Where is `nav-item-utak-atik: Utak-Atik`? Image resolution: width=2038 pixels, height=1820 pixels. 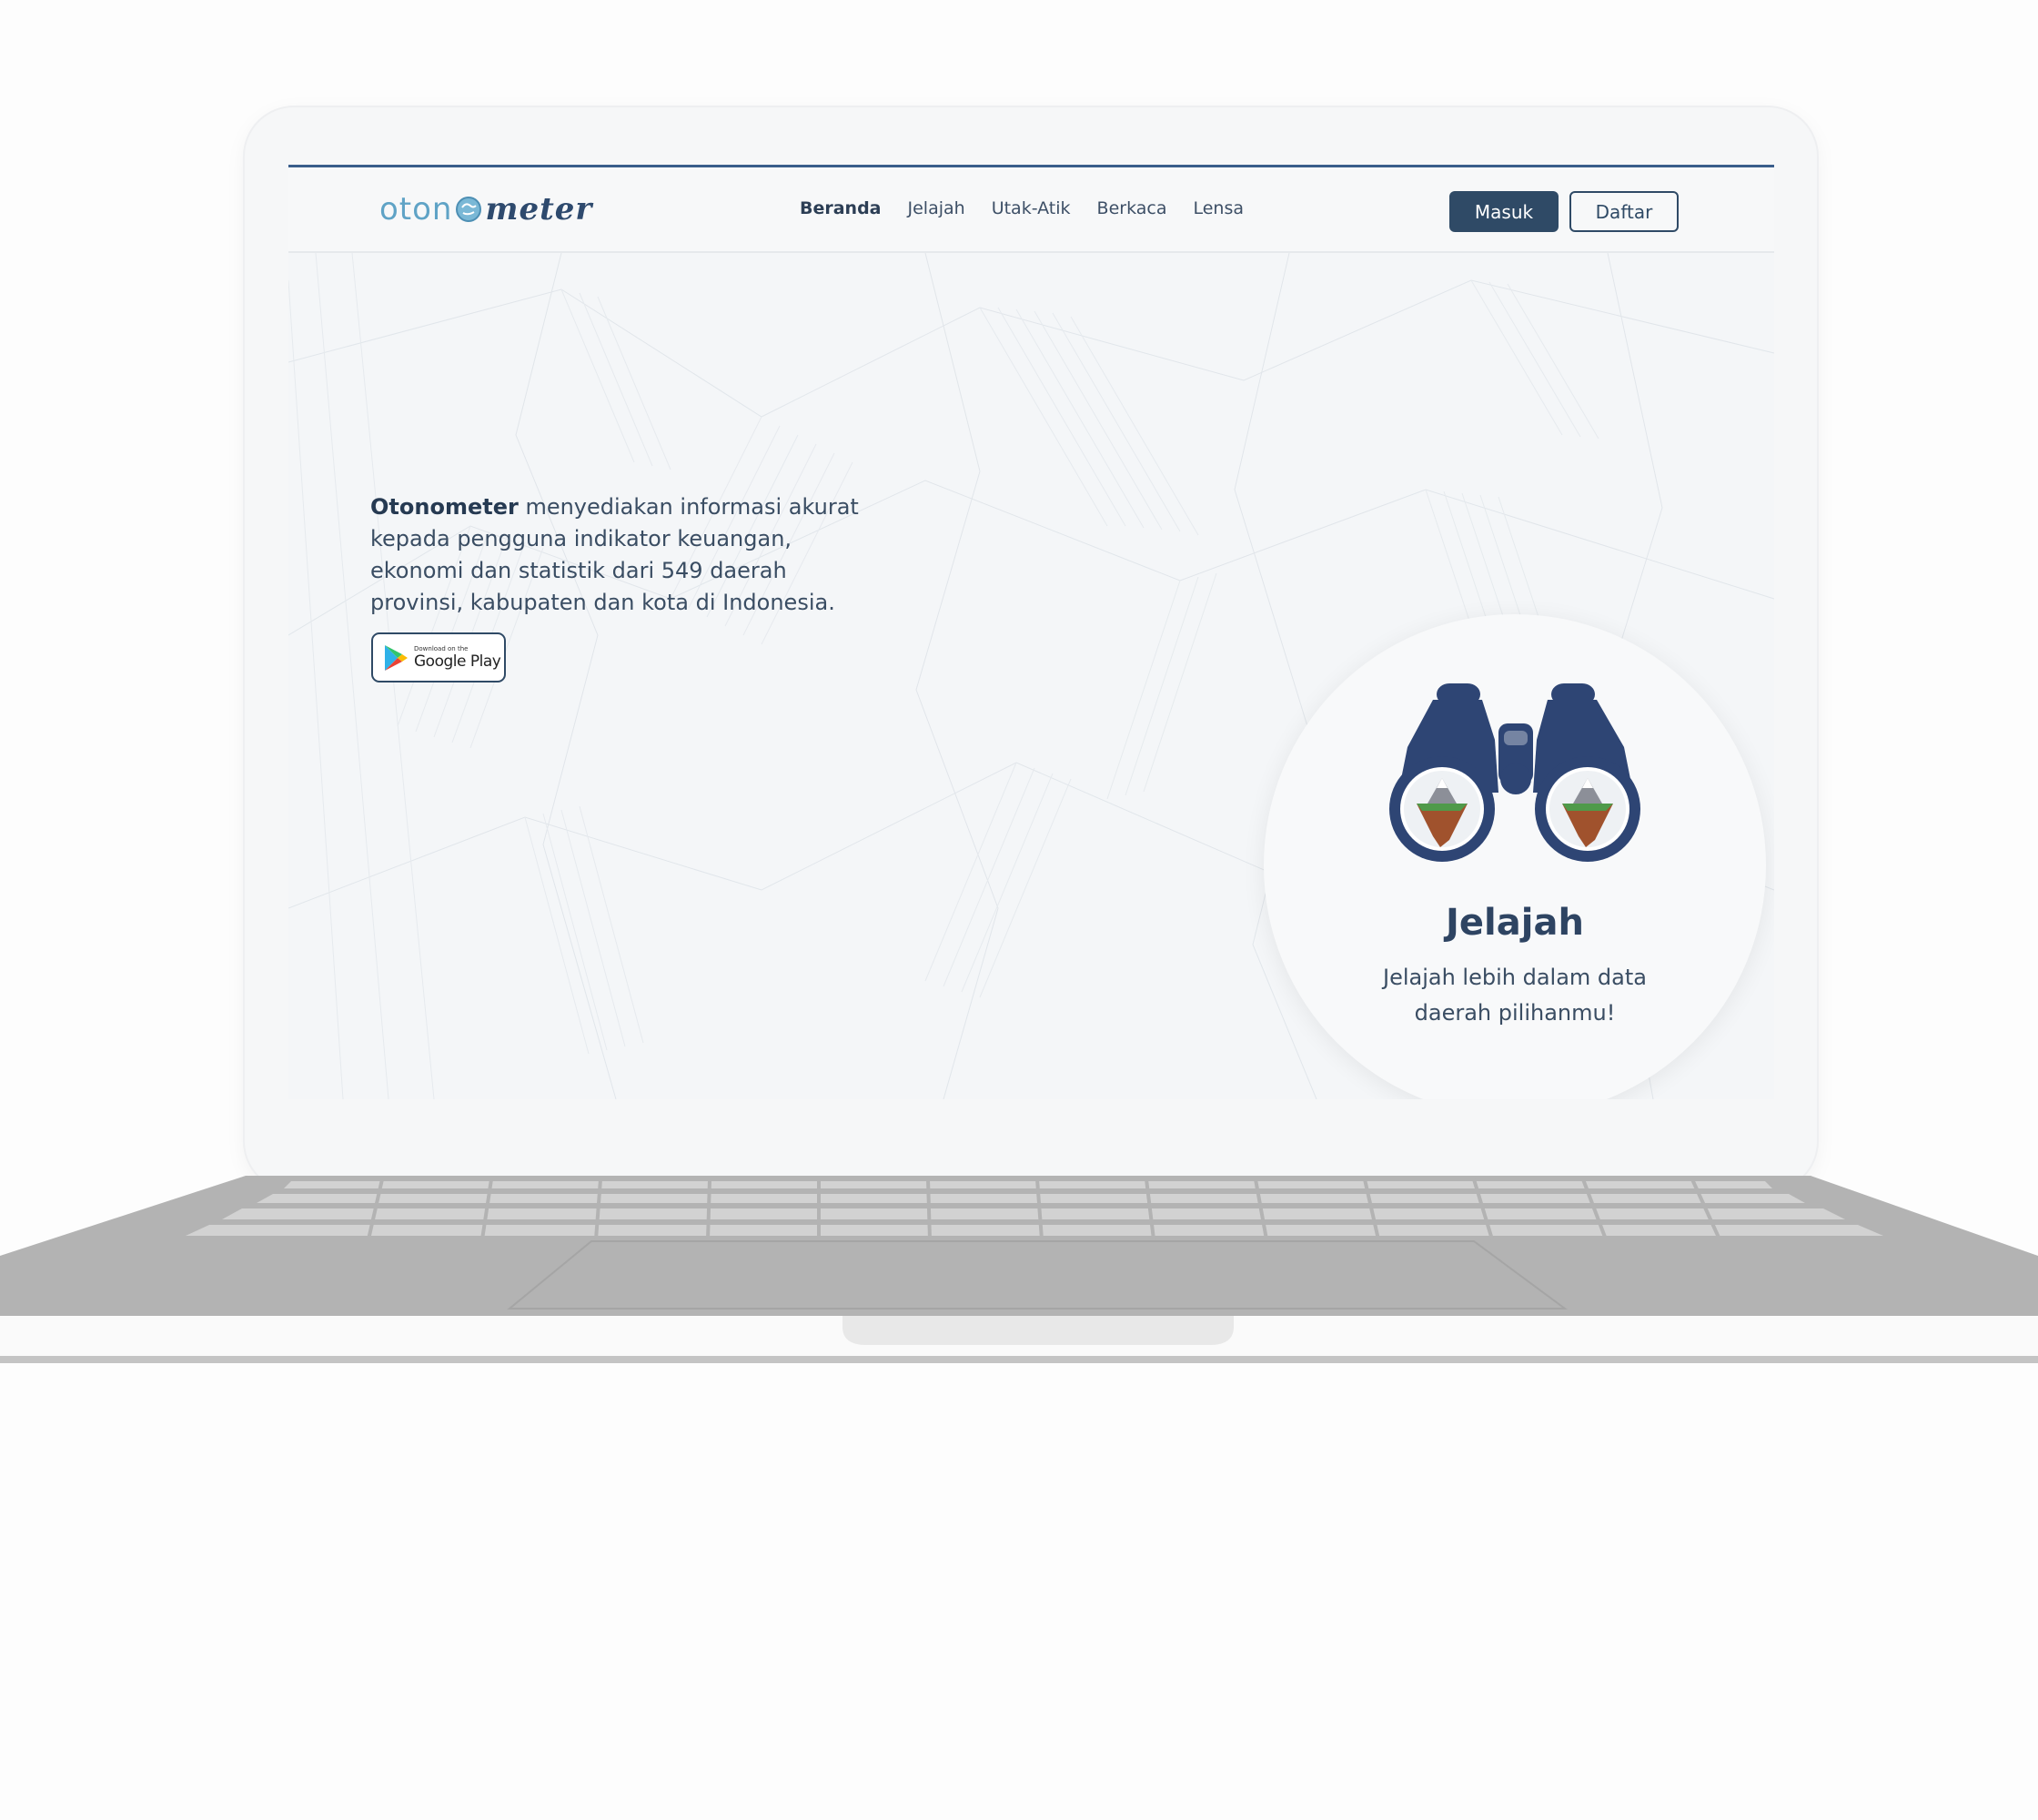 nav-item-utak-atik: Utak-Atik is located at coordinates (1031, 208).